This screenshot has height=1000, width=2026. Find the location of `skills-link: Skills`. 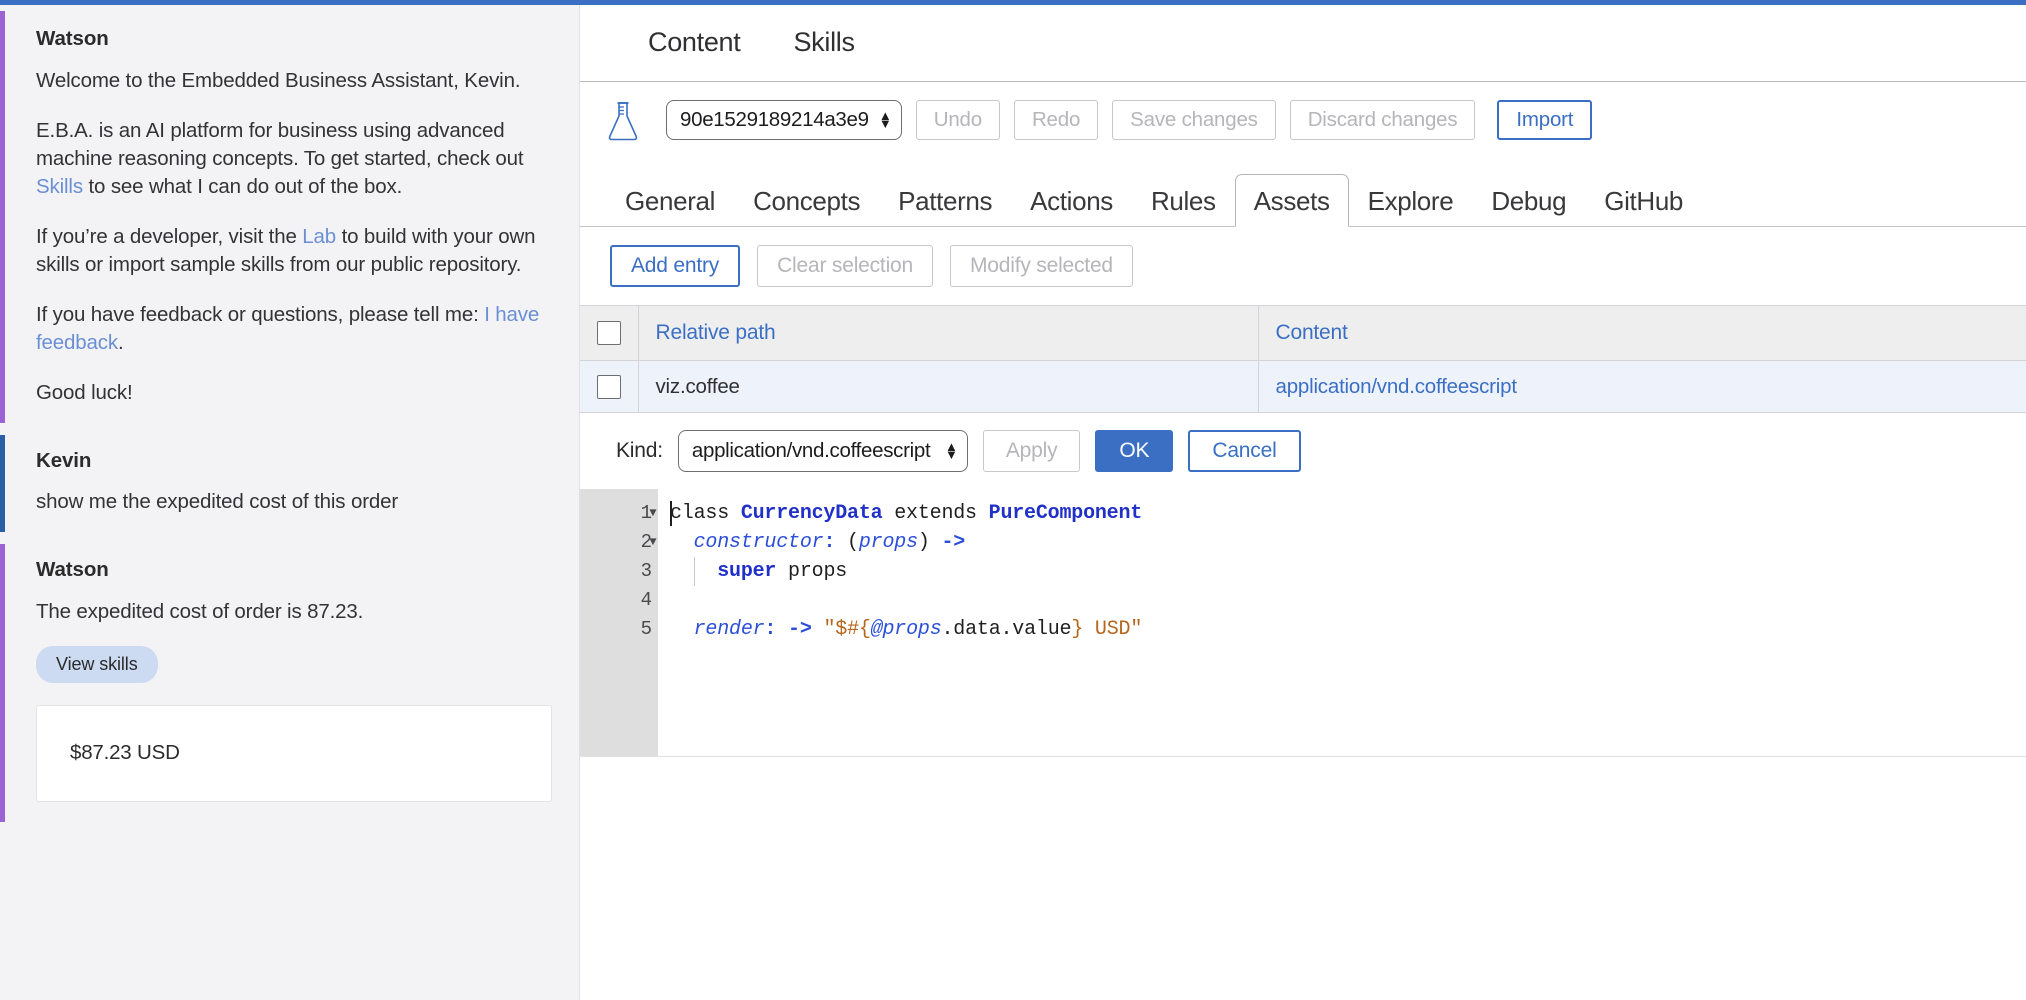

skills-link: Skills is located at coordinates (59, 186).